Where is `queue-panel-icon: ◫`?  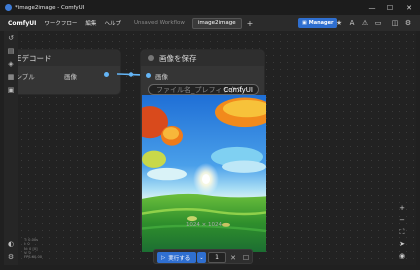 queue-panel-icon: ◫ is located at coordinates (395, 23).